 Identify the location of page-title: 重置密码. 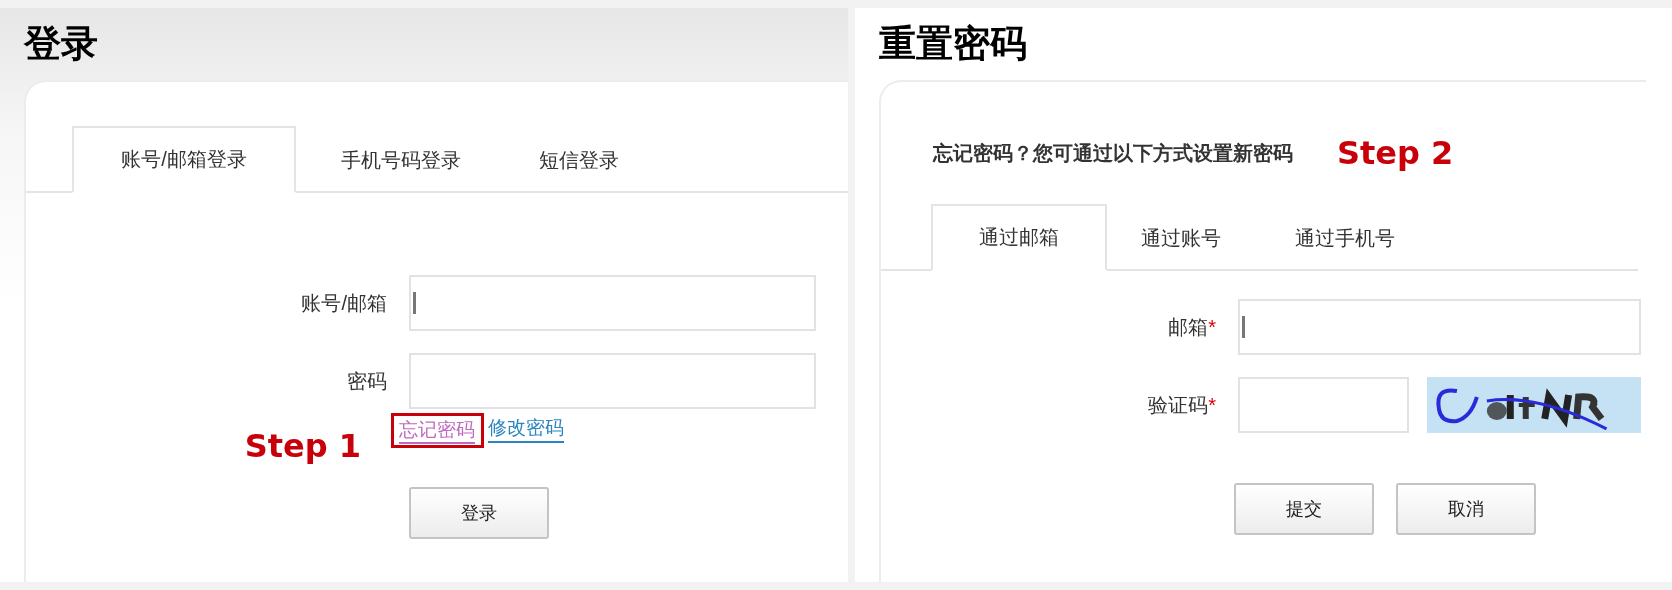
(953, 44).